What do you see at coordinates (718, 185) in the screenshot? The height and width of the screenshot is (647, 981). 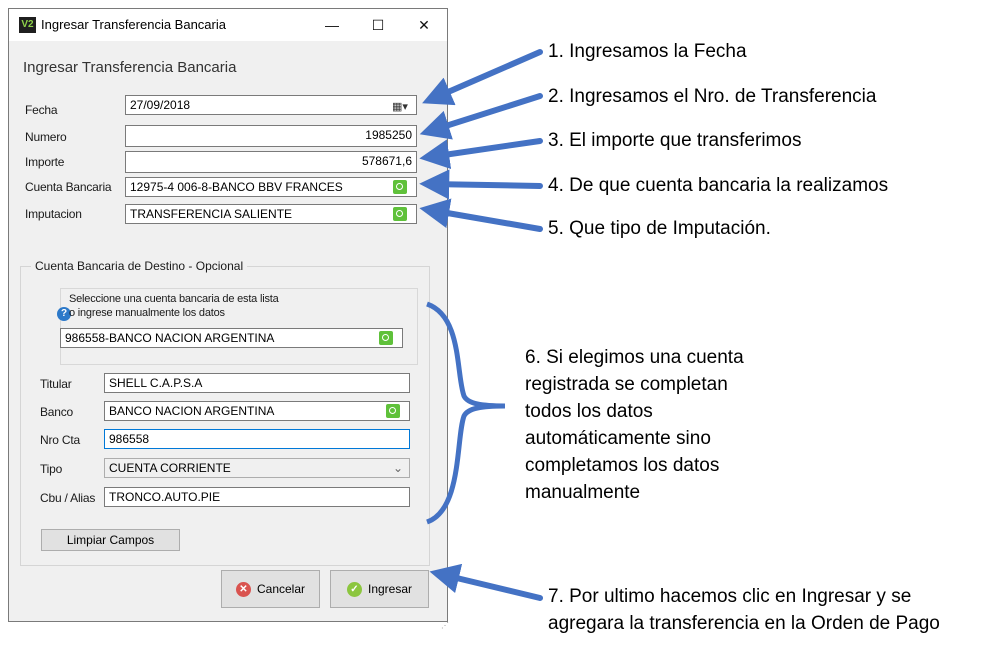 I see `annotation-4: 4. De que cuenta bancaria la realizamos` at bounding box center [718, 185].